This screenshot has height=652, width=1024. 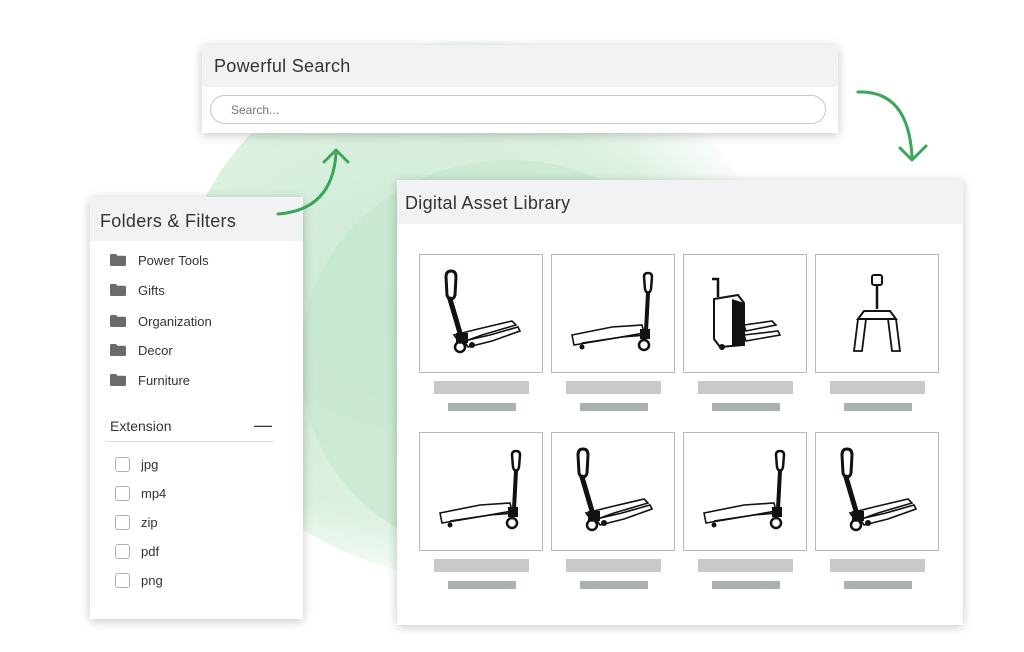 What do you see at coordinates (151, 290) in the screenshot?
I see `folder-label: Gifts` at bounding box center [151, 290].